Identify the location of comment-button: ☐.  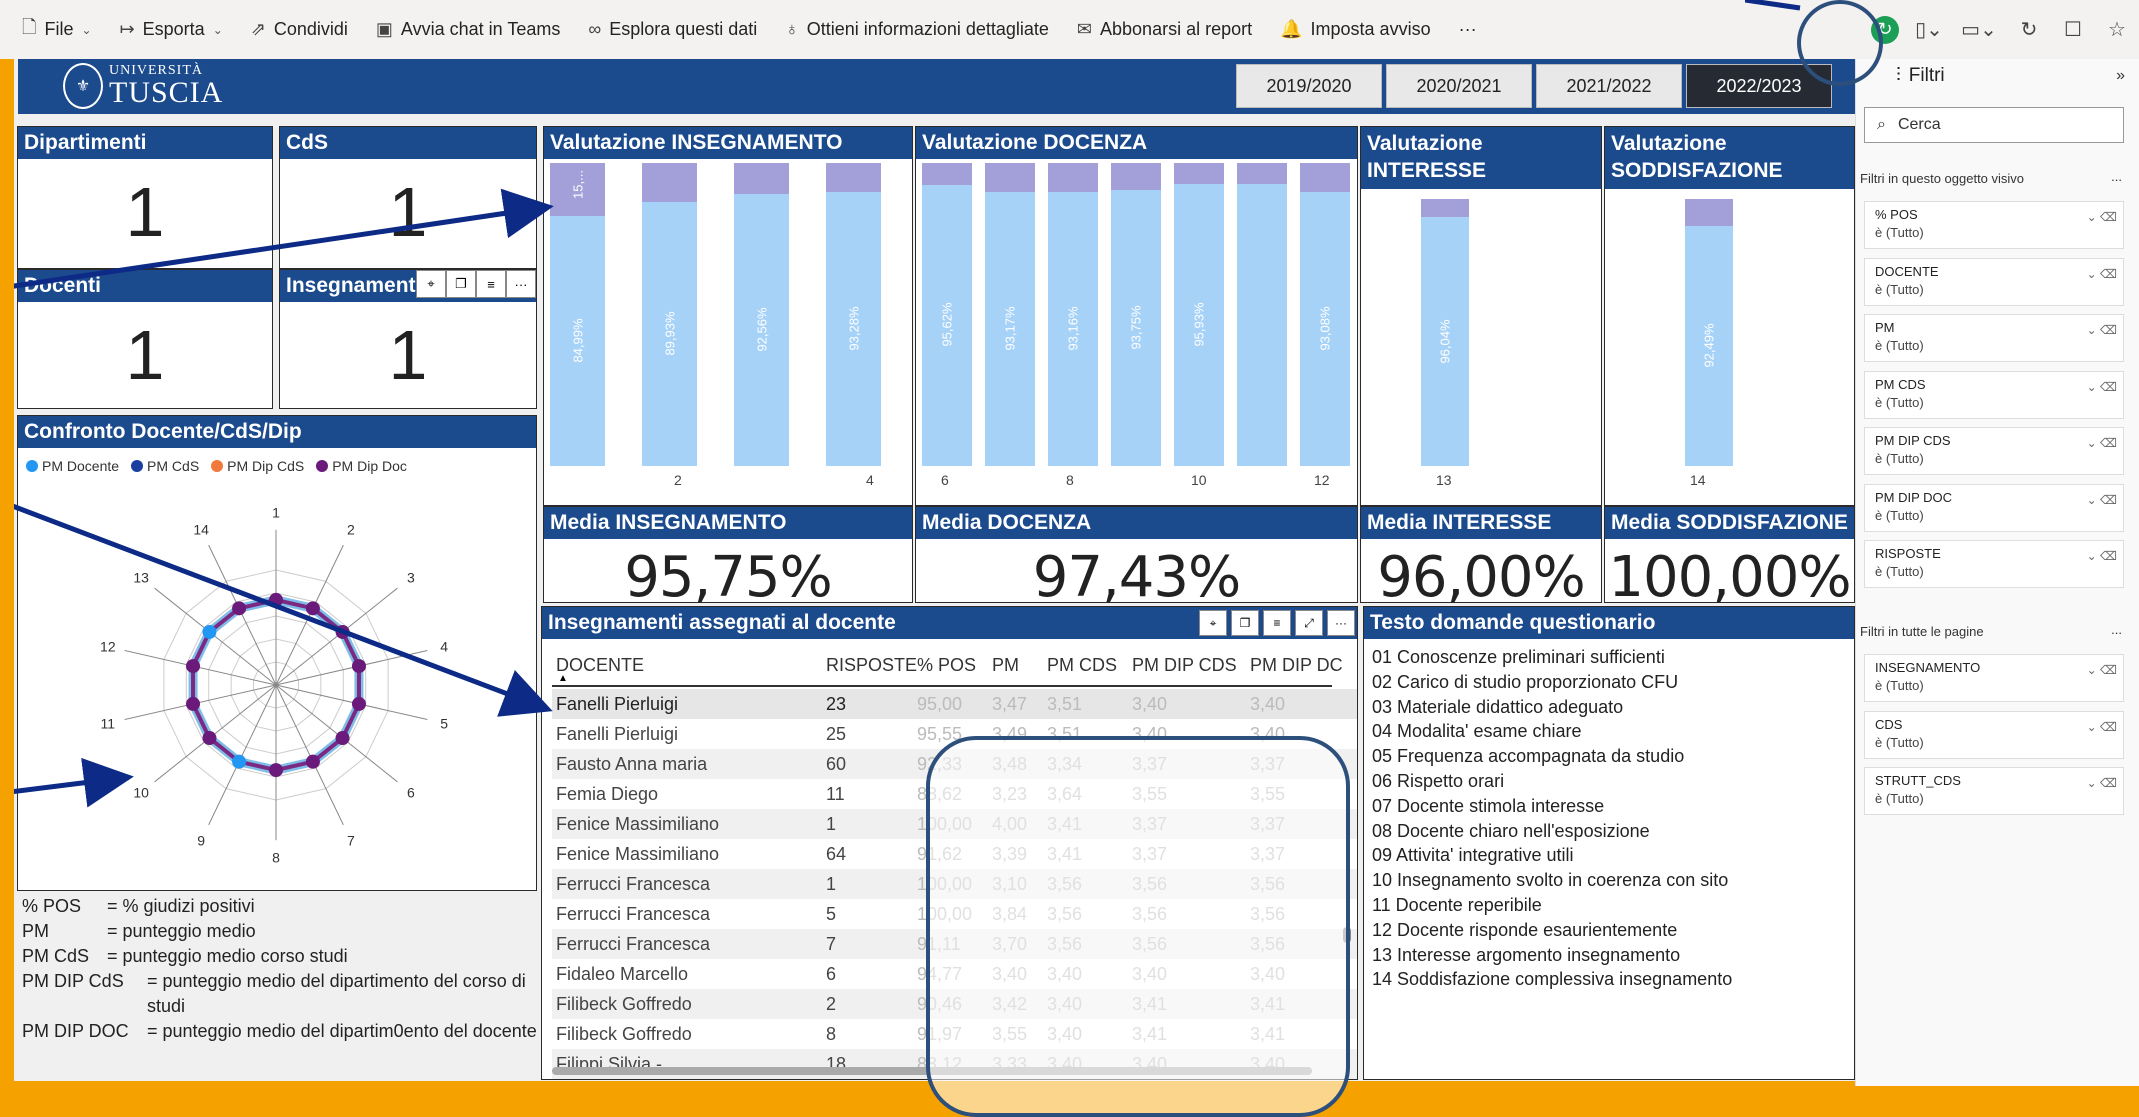
(2073, 29).